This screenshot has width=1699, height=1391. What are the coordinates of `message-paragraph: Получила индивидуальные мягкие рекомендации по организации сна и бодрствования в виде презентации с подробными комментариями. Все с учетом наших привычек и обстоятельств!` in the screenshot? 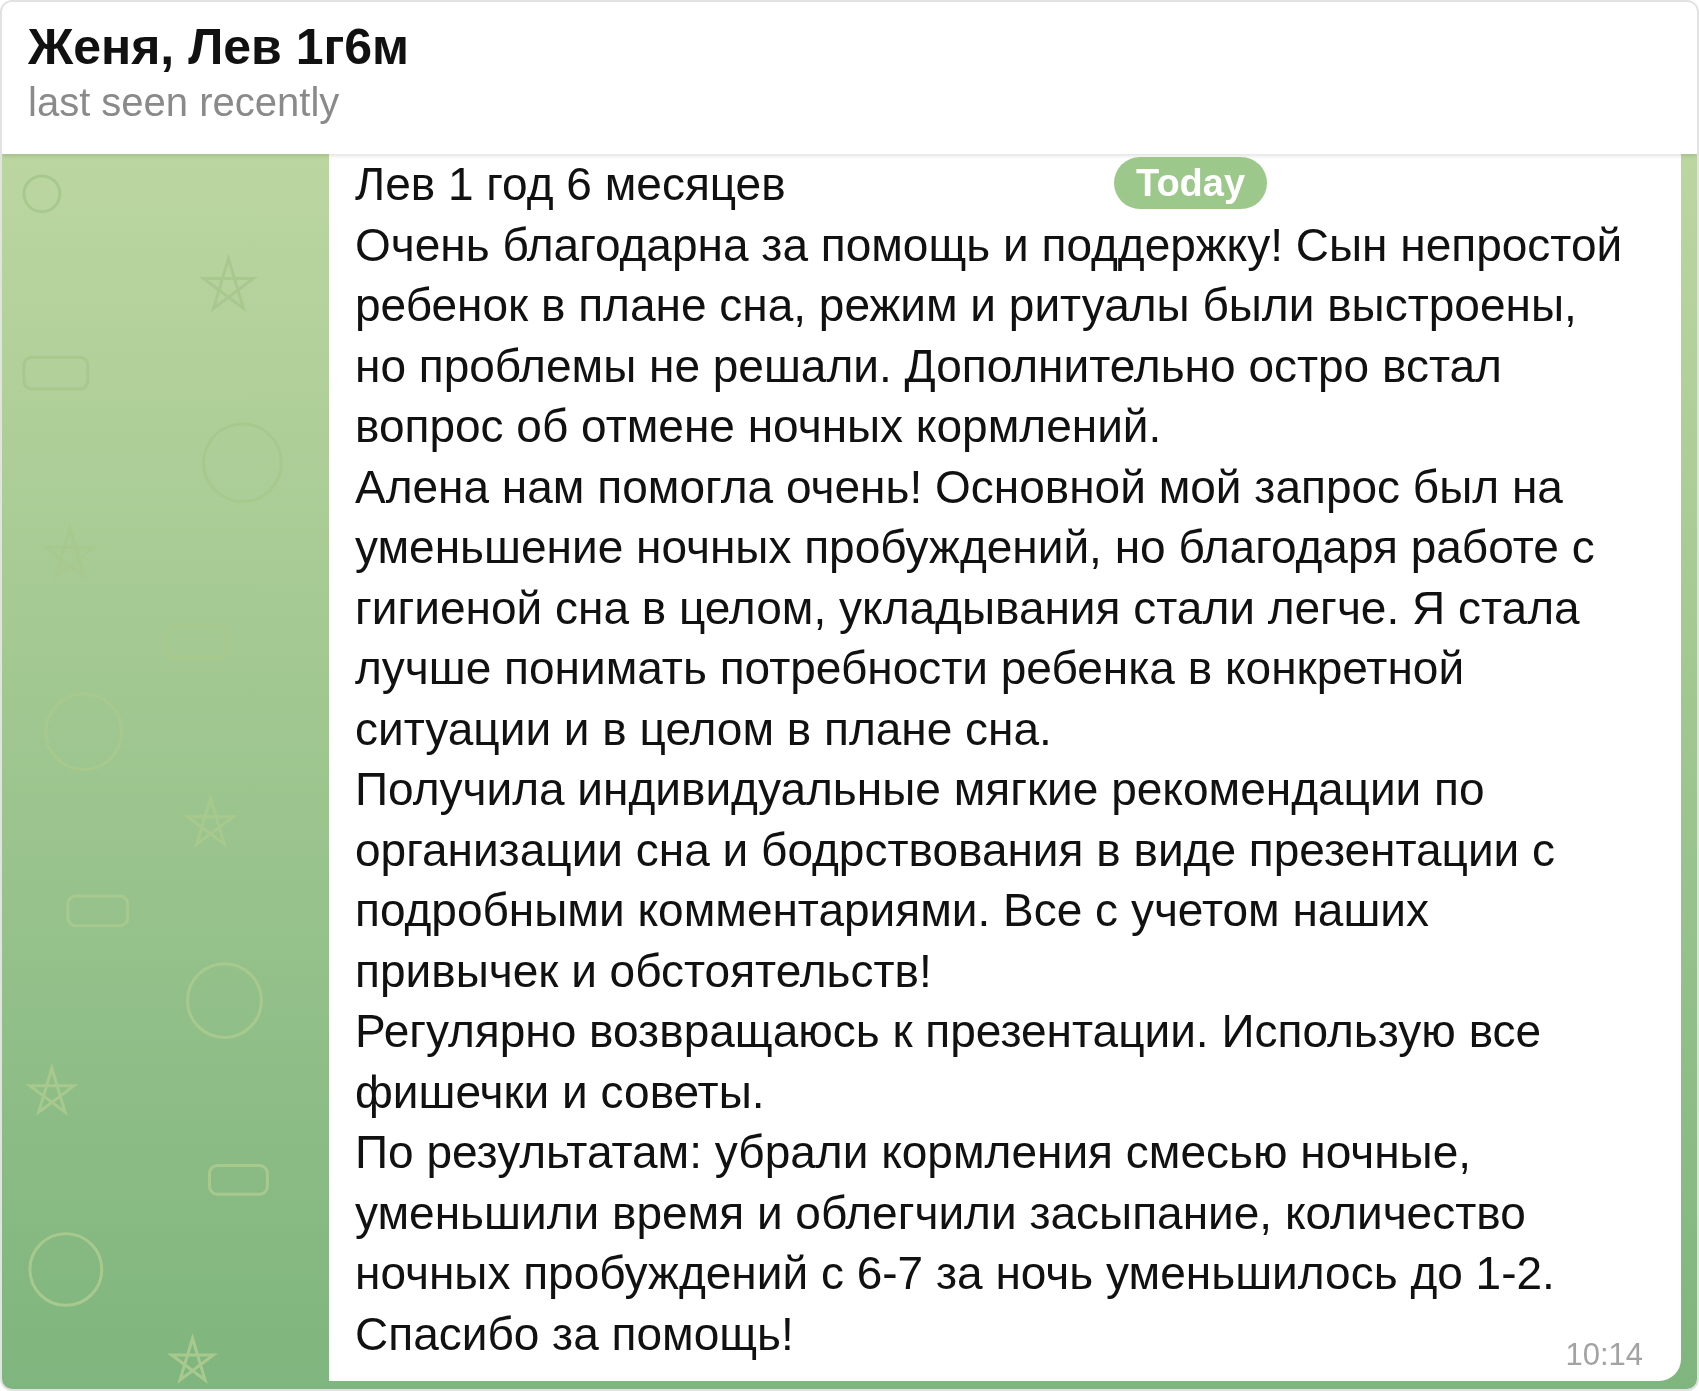 It's located at (955, 880).